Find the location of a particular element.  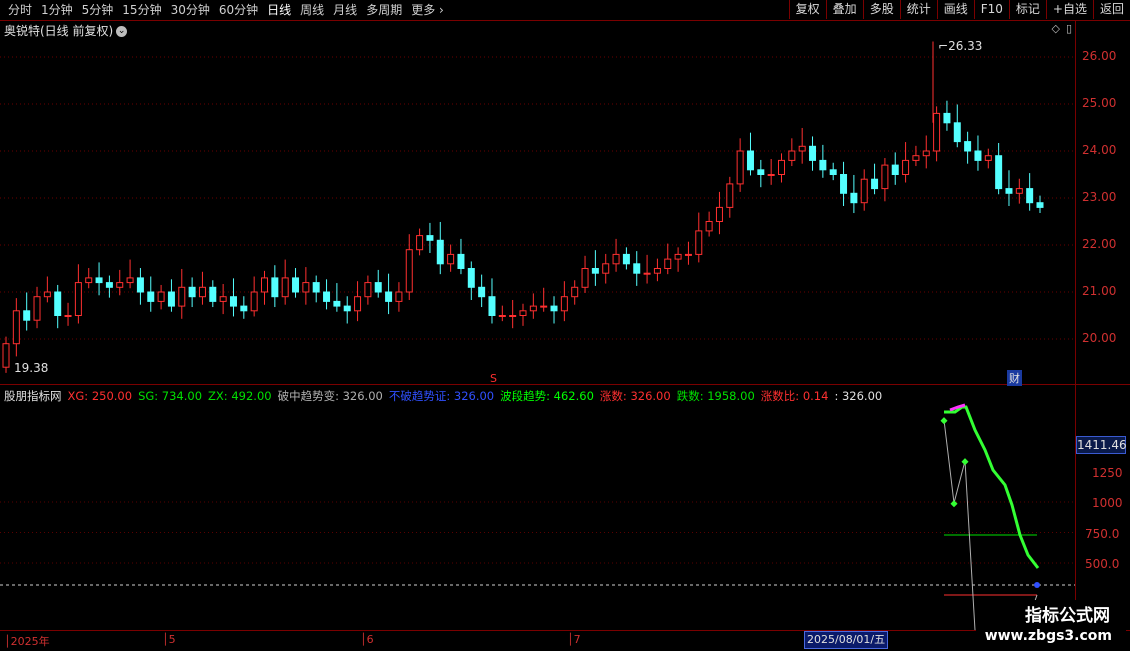

indicator-tick: 500.0 is located at coordinates (1102, 564).